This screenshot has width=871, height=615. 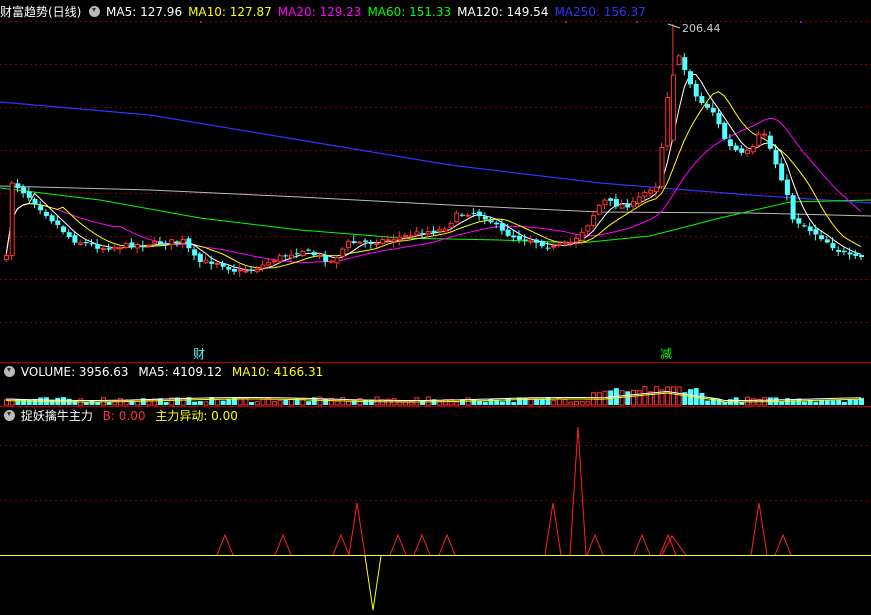 I want to click on ma-legend-item: MA120: 149.54, so click(x=503, y=12).